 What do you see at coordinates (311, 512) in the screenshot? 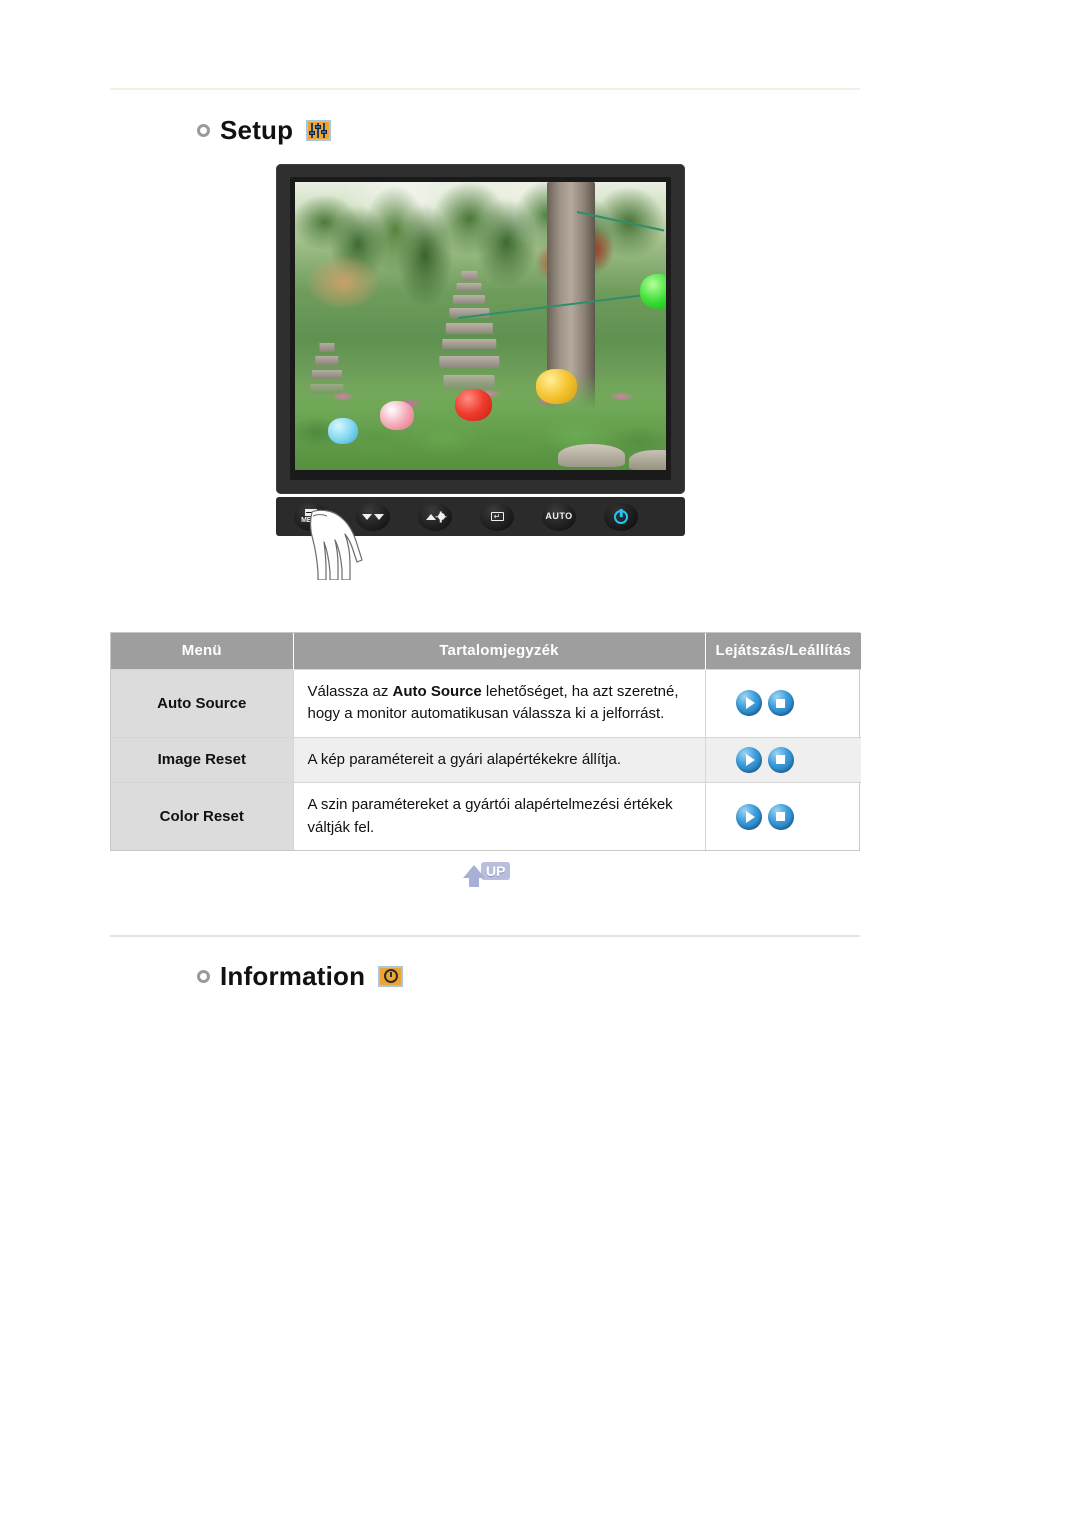
I see `menu-icon` at bounding box center [311, 512].